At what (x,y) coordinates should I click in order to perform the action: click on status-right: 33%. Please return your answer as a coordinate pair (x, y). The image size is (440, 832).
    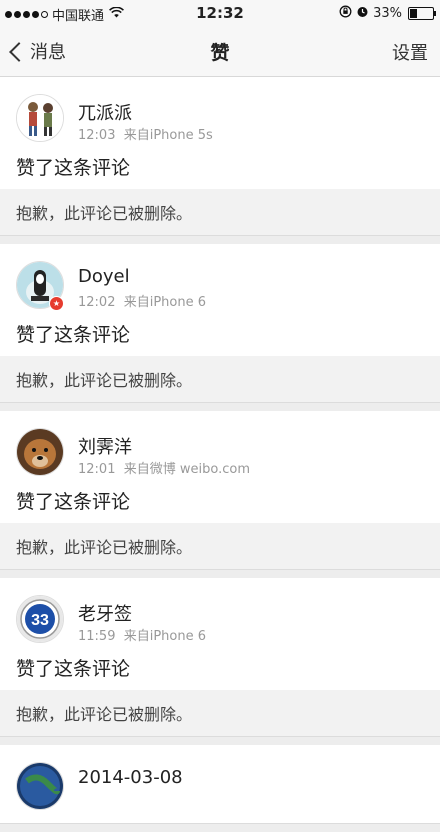
    Looking at the image, I should click on (387, 13).